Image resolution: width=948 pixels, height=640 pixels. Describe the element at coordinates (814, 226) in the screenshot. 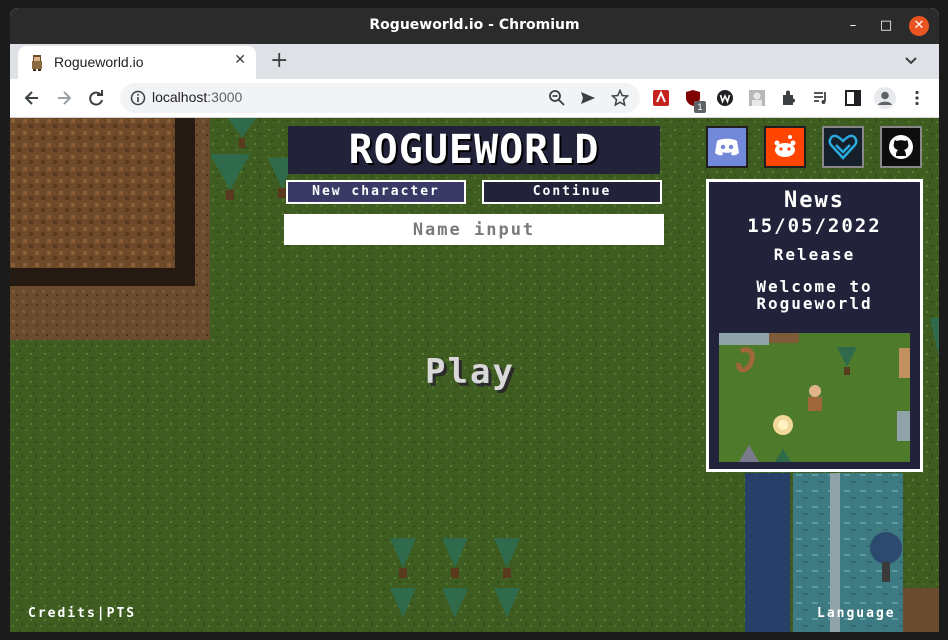

I see `news-date: 15/05/2022` at that location.